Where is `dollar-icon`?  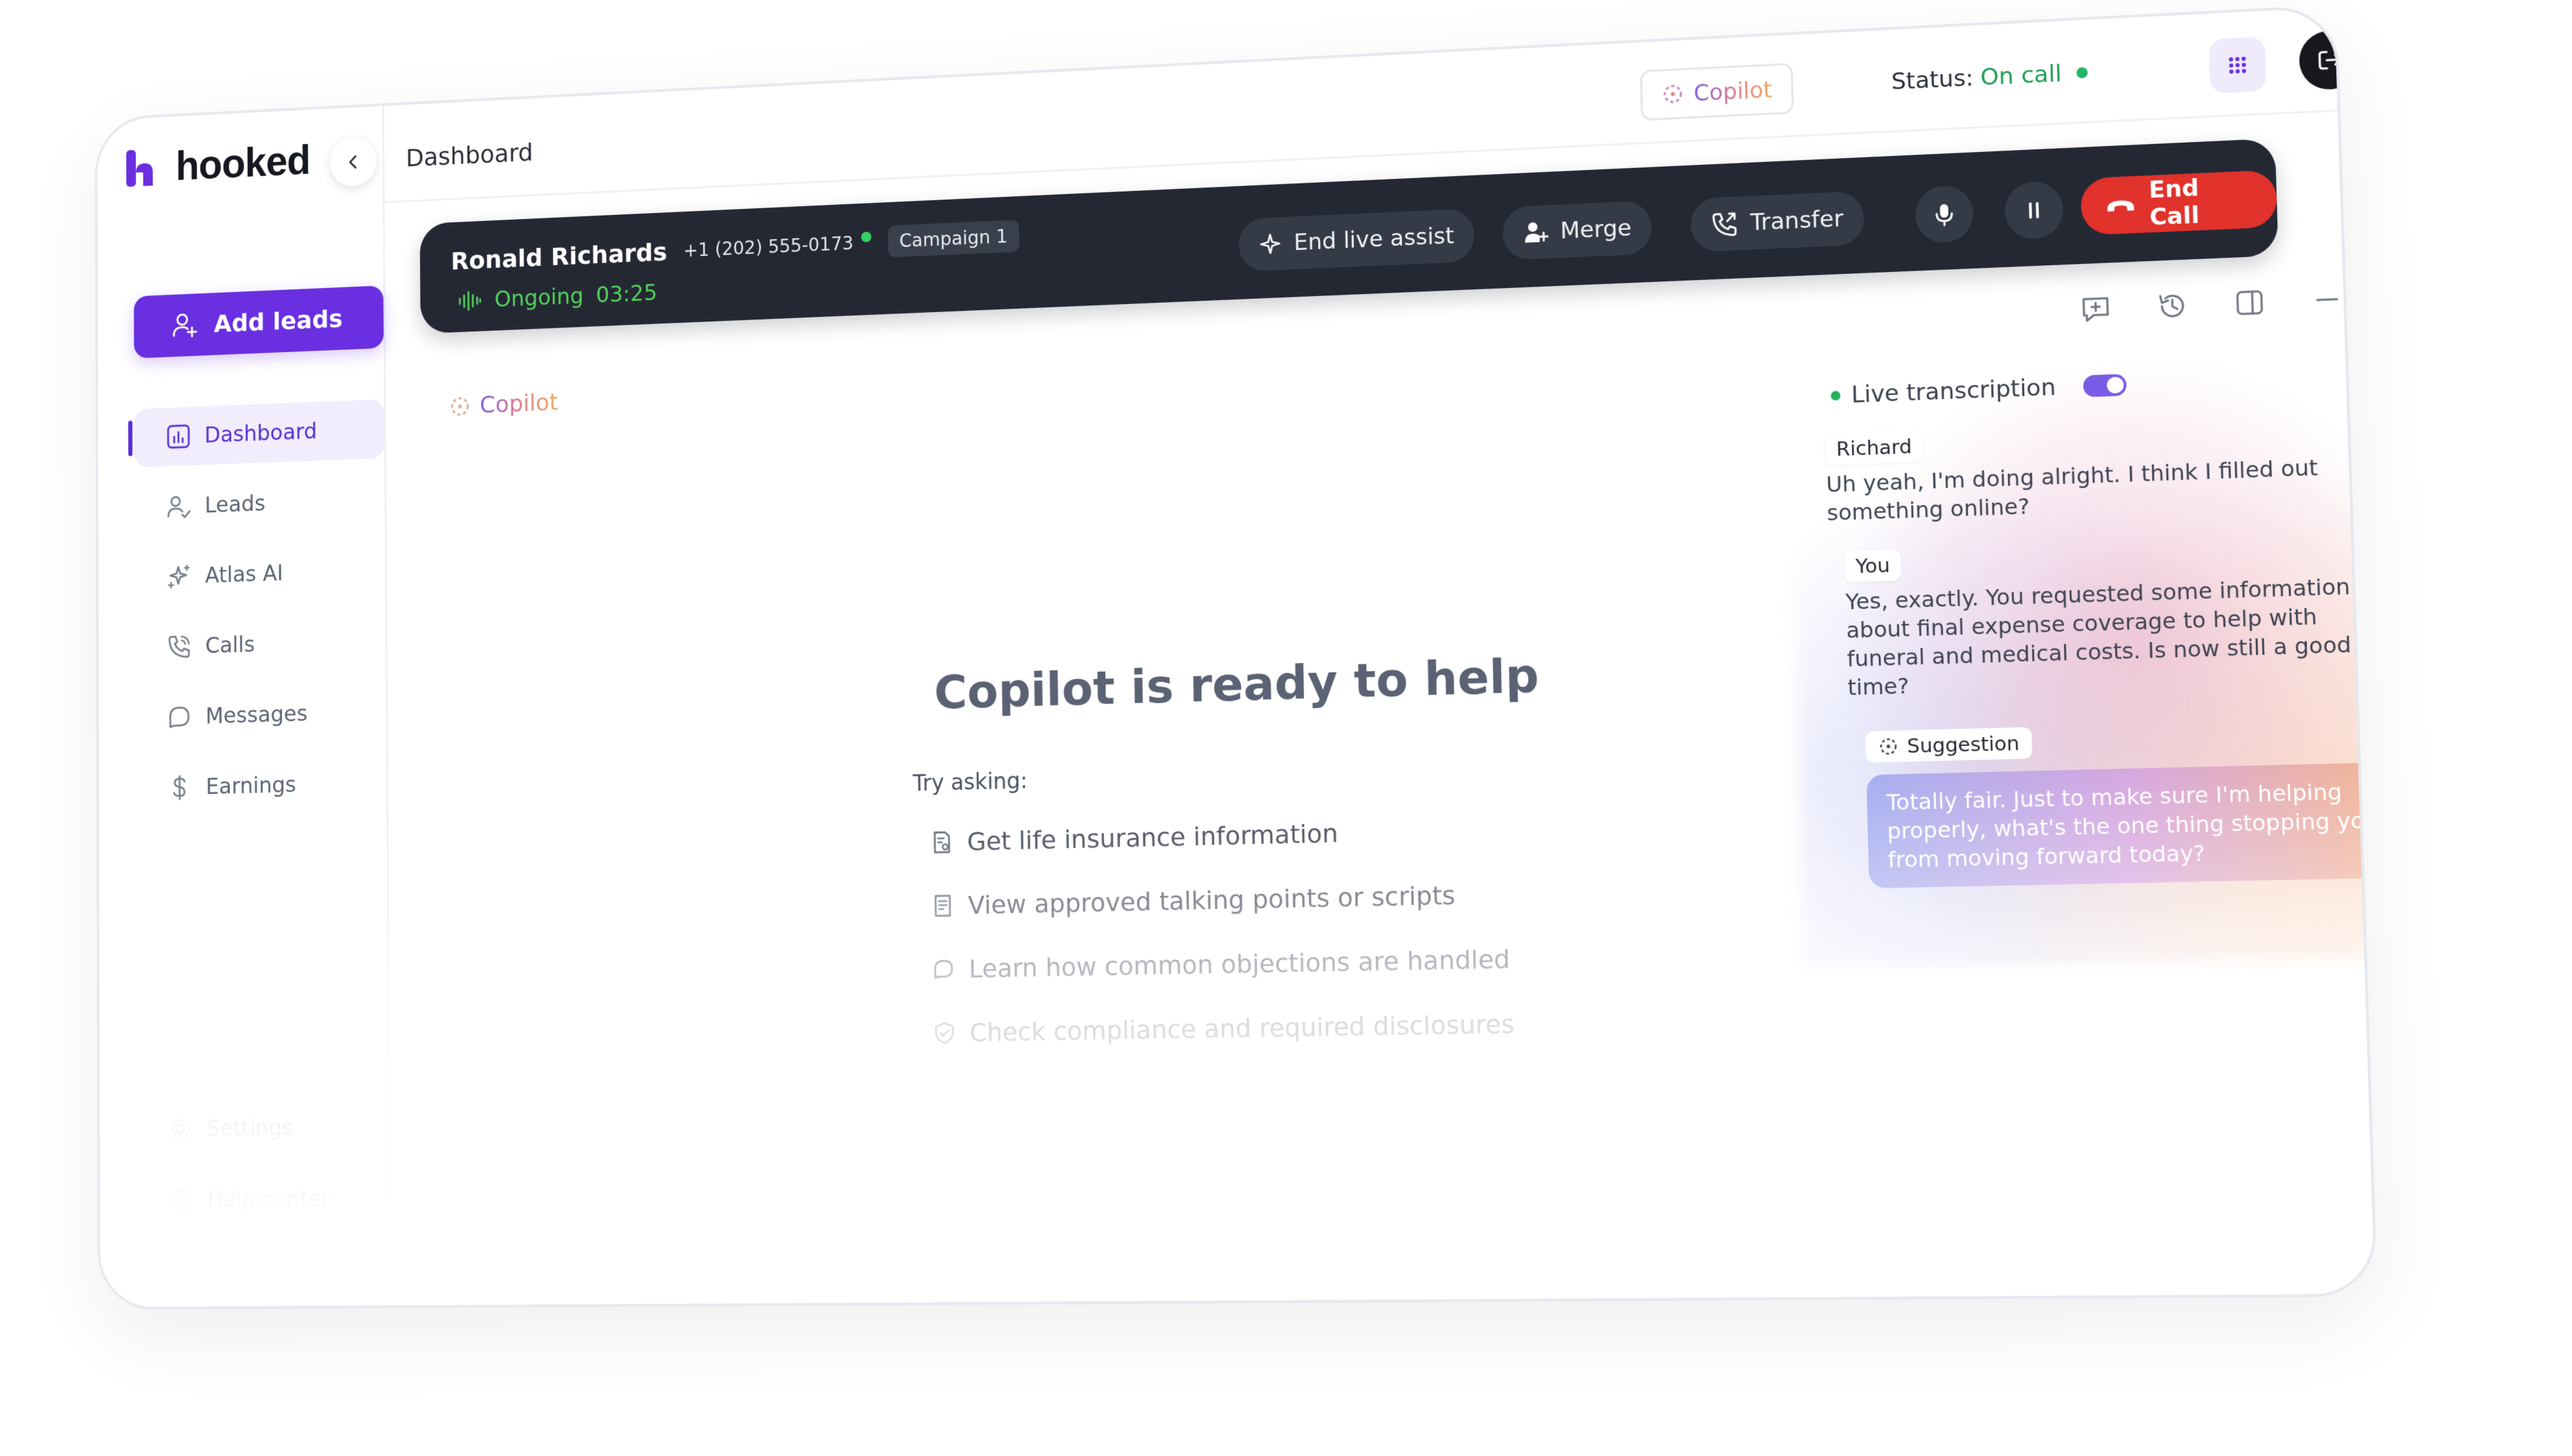 dollar-icon is located at coordinates (180, 788).